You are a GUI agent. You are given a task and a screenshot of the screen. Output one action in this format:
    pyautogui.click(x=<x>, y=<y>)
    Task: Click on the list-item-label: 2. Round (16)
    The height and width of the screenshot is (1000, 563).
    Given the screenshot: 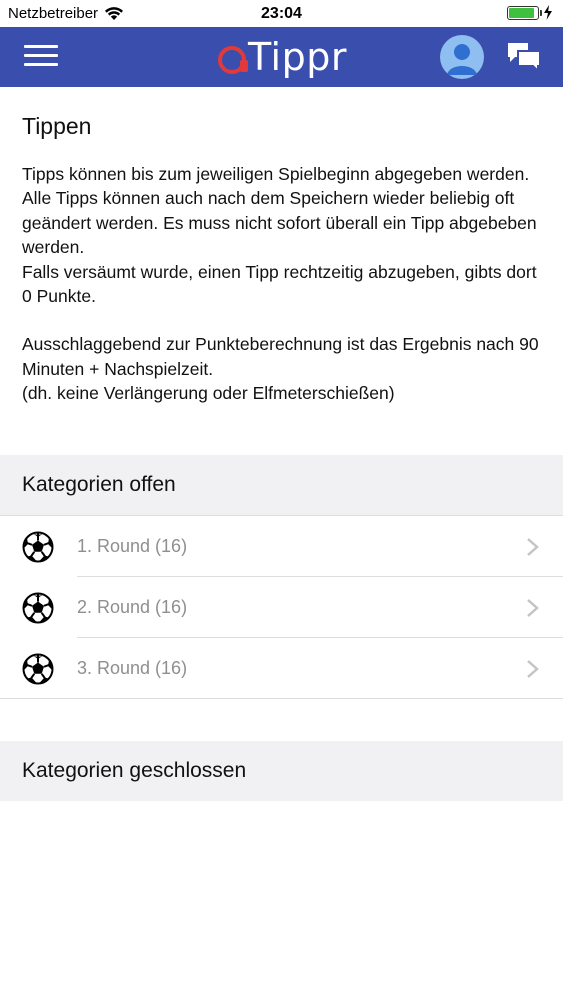 What is the action you would take?
    pyautogui.click(x=132, y=607)
    